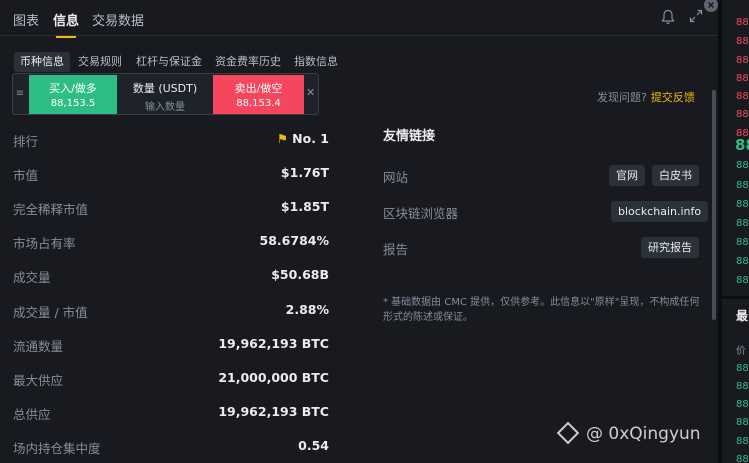 This screenshot has width=749, height=463. I want to click on buy-label: 买入/做多, so click(73, 88).